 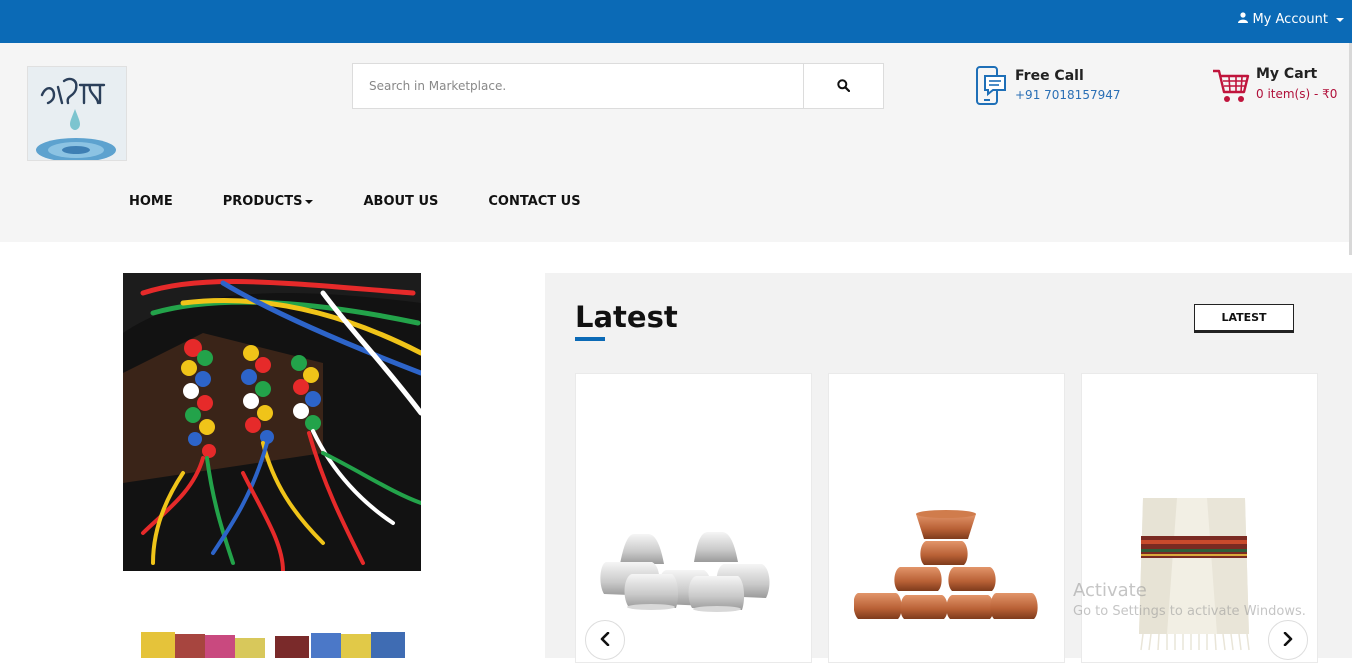 What do you see at coordinates (1068, 95) in the screenshot?
I see `phone-number: +91 7018157947` at bounding box center [1068, 95].